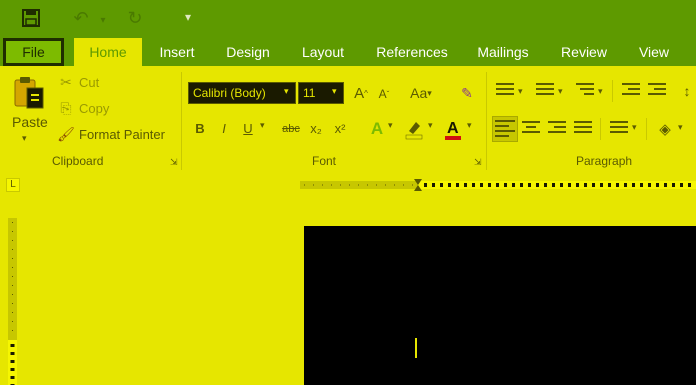 This screenshot has width=696, height=385. Describe the element at coordinates (323, 52) in the screenshot. I see `tab-layout: Layout` at that location.